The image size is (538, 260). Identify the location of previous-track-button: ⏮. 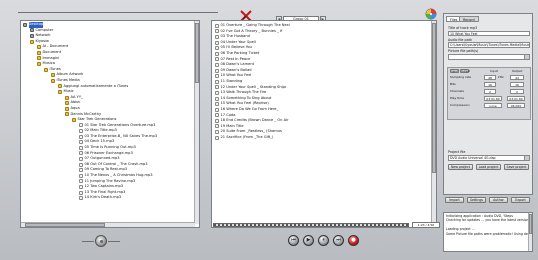
(293, 240).